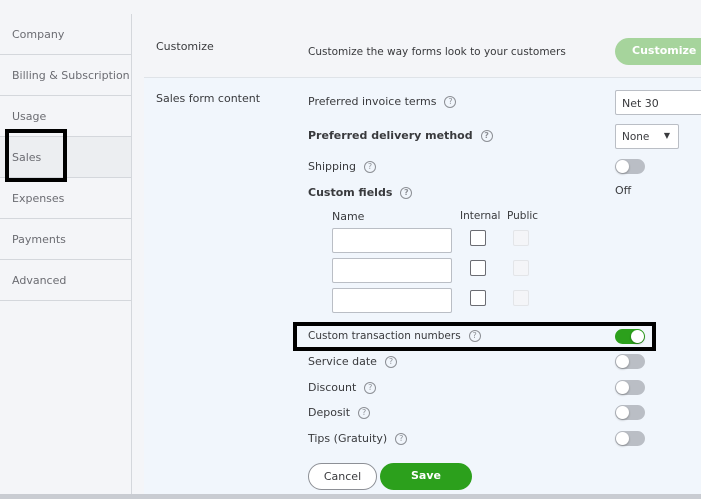  What do you see at coordinates (623, 190) in the screenshot?
I see `custom-fields-status: Off` at bounding box center [623, 190].